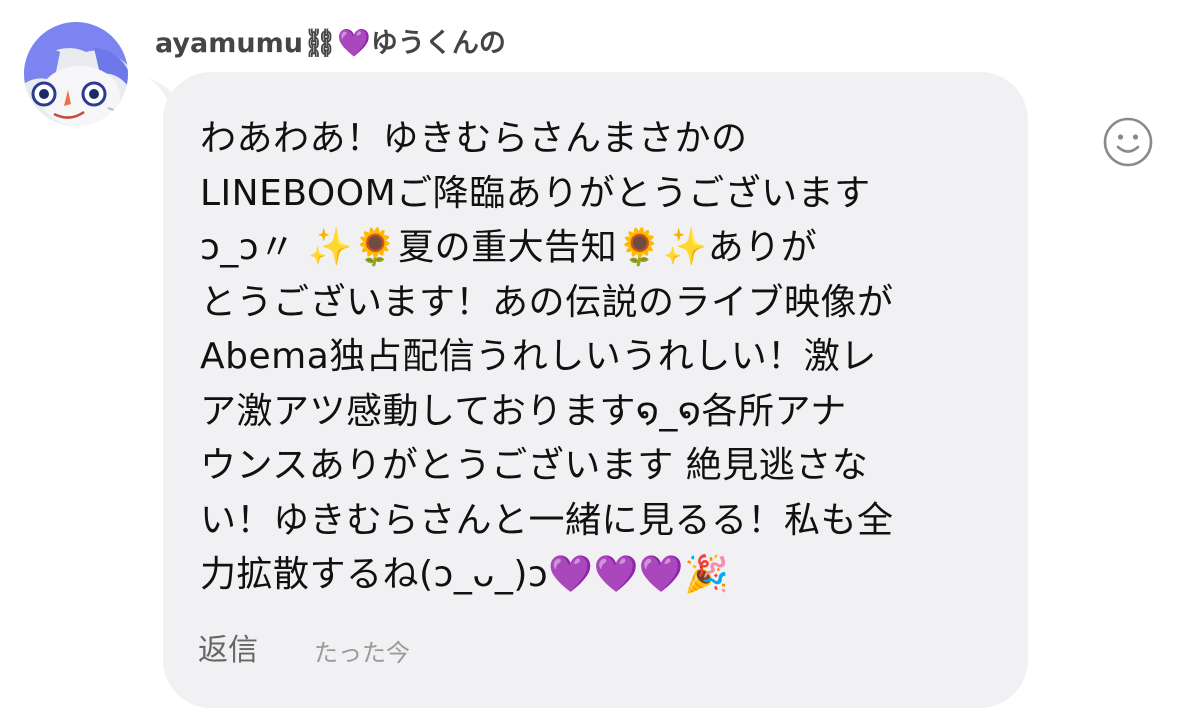  I want to click on message-line: ア激アツ感動しております໑_໑各所アナ, so click(523, 411).